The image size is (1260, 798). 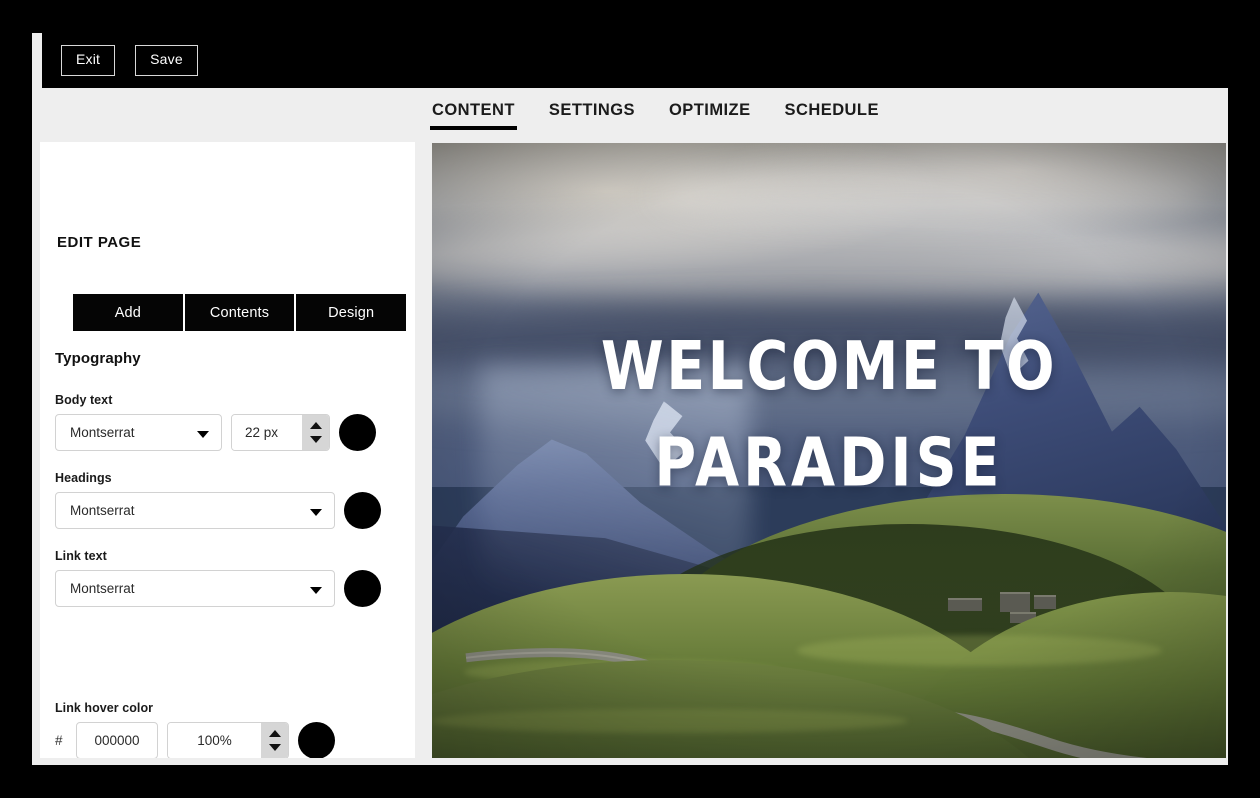 I want to click on add-button: Add, so click(x=128, y=312).